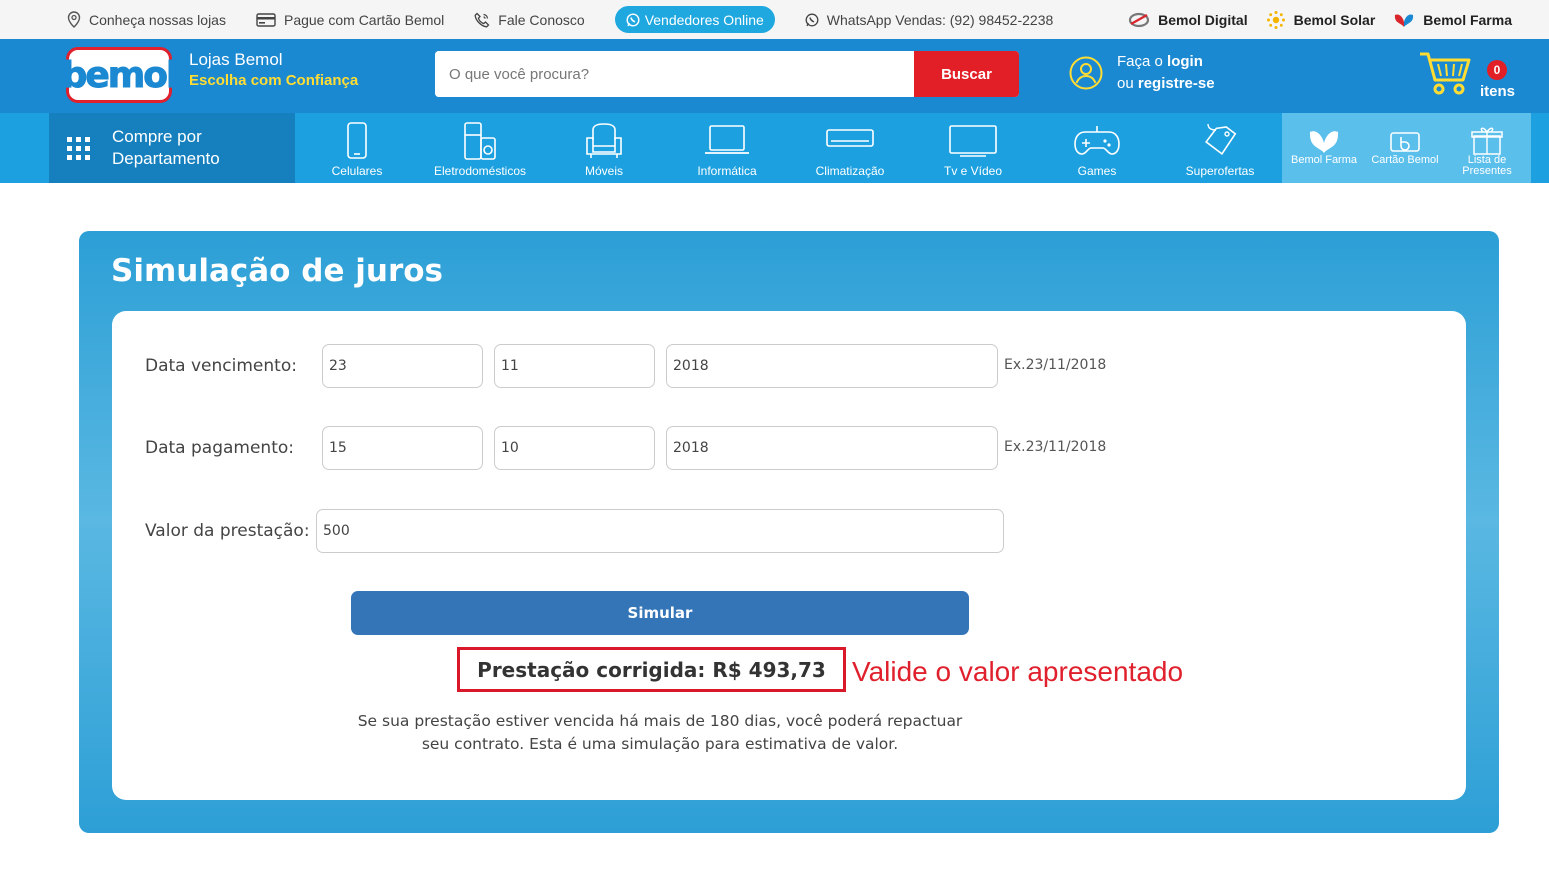 This screenshot has height=874, width=1549. Describe the element at coordinates (221, 366) in the screenshot. I see `due-date-label: Data vencimento:` at that location.